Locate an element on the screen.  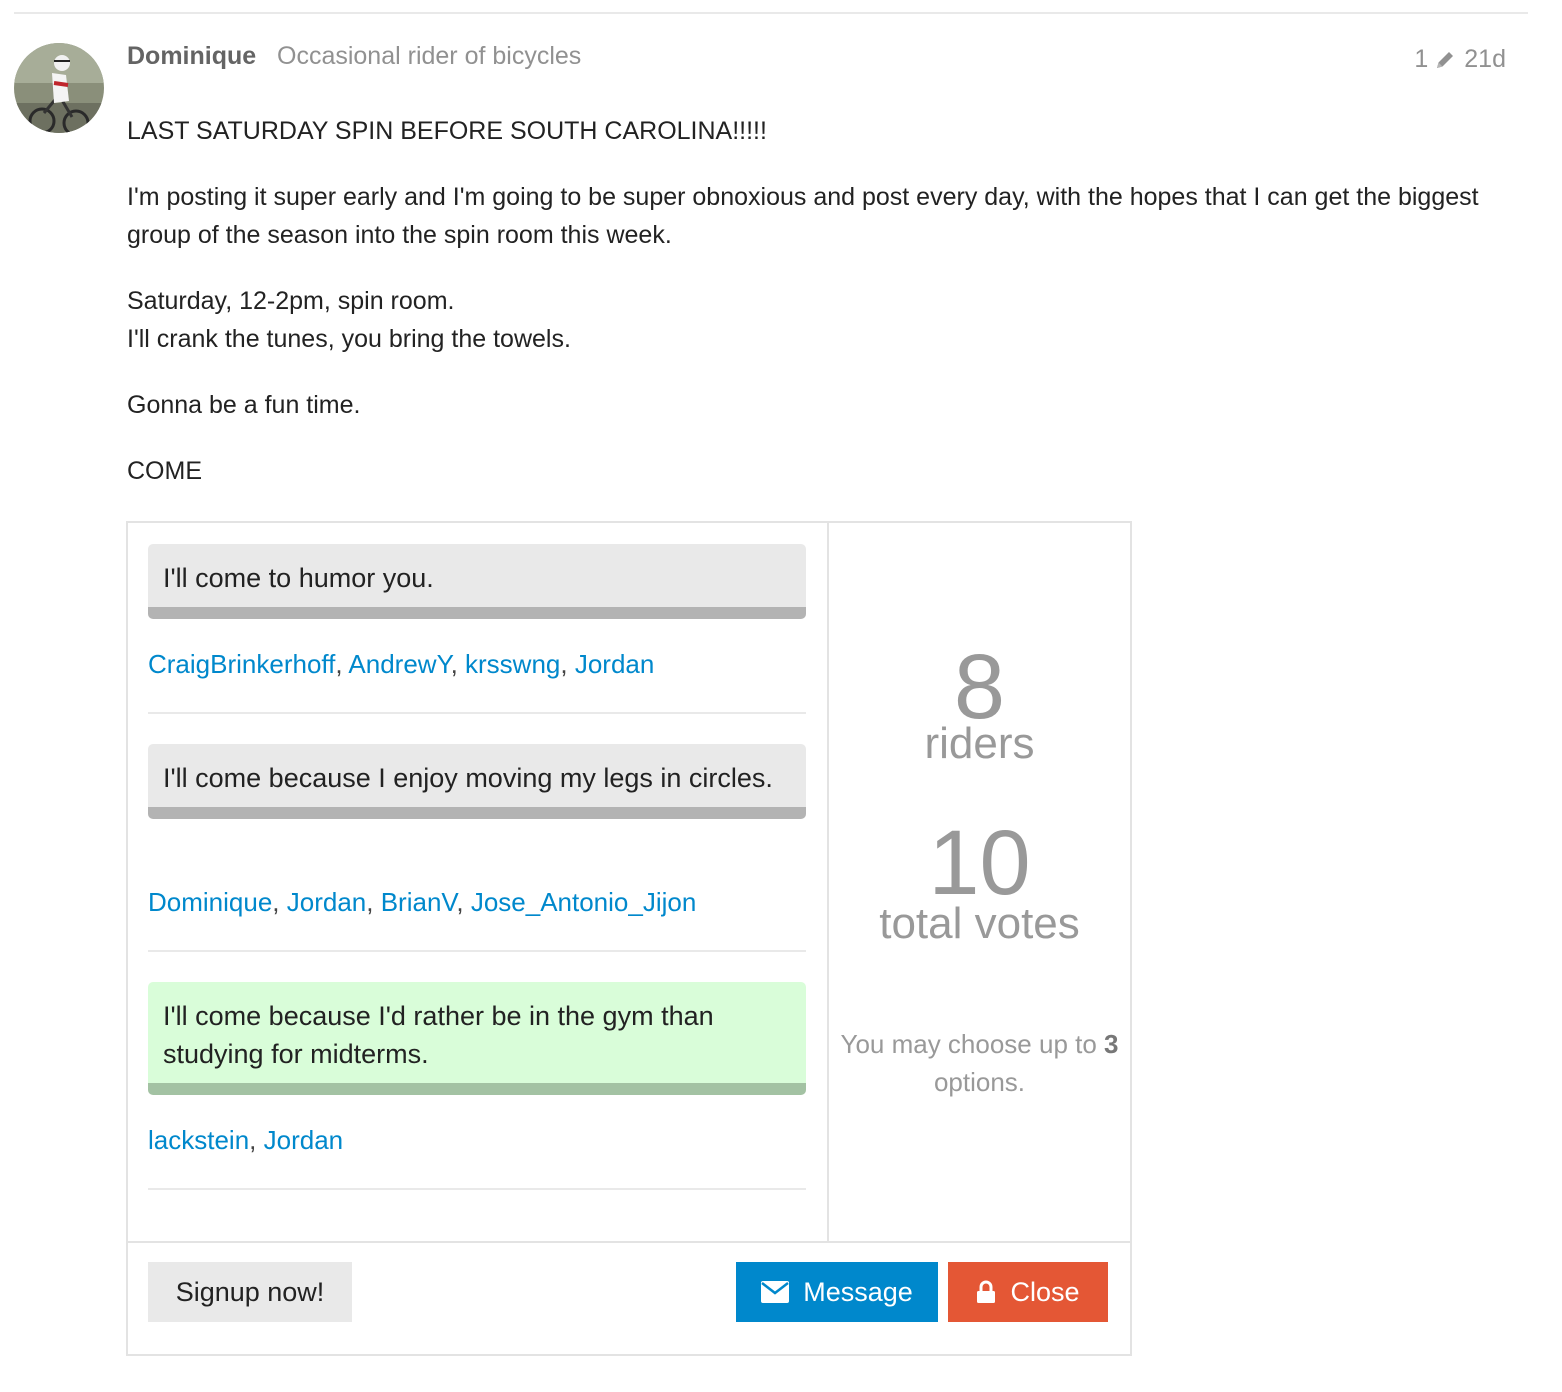
post-paragraph: COME is located at coordinates (164, 471).